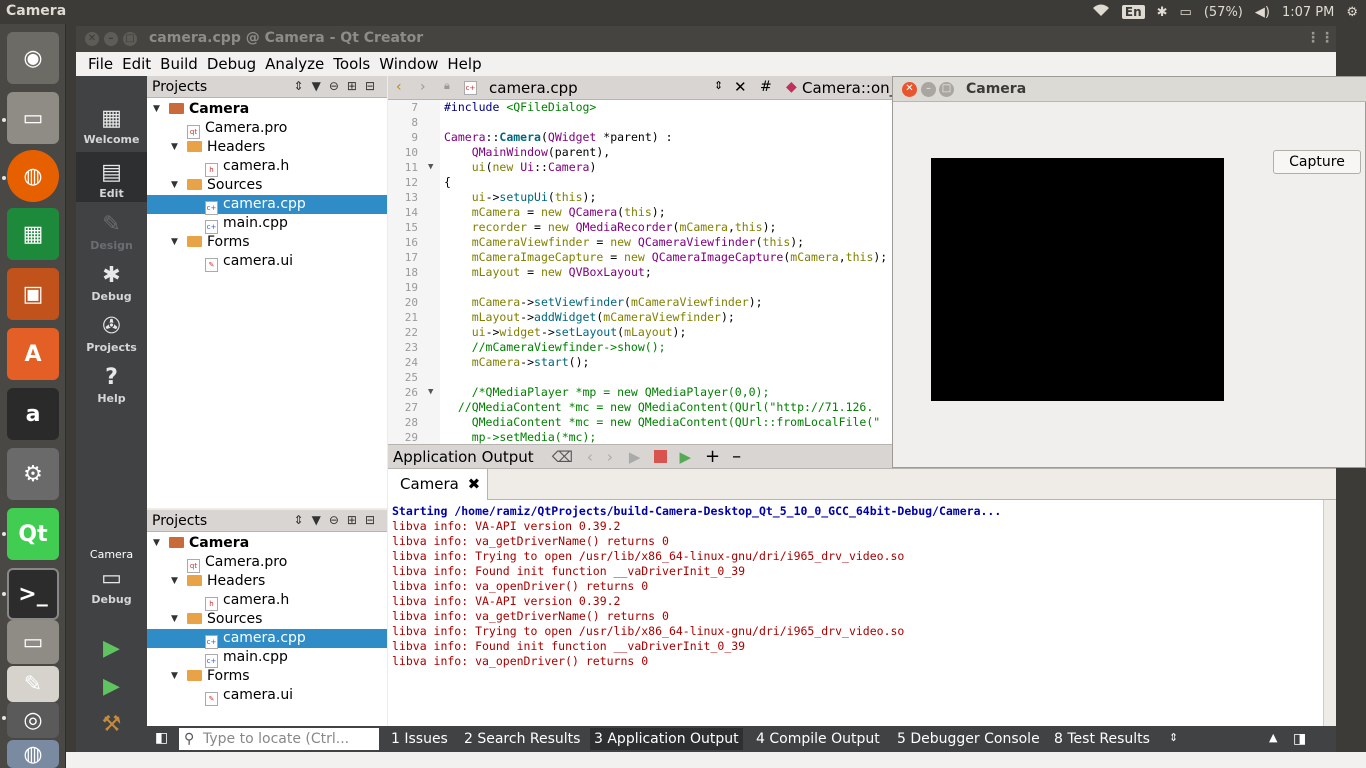 This screenshot has width=1366, height=768. What do you see at coordinates (1223, 12) in the screenshot?
I see `battery-percent: (57%)` at bounding box center [1223, 12].